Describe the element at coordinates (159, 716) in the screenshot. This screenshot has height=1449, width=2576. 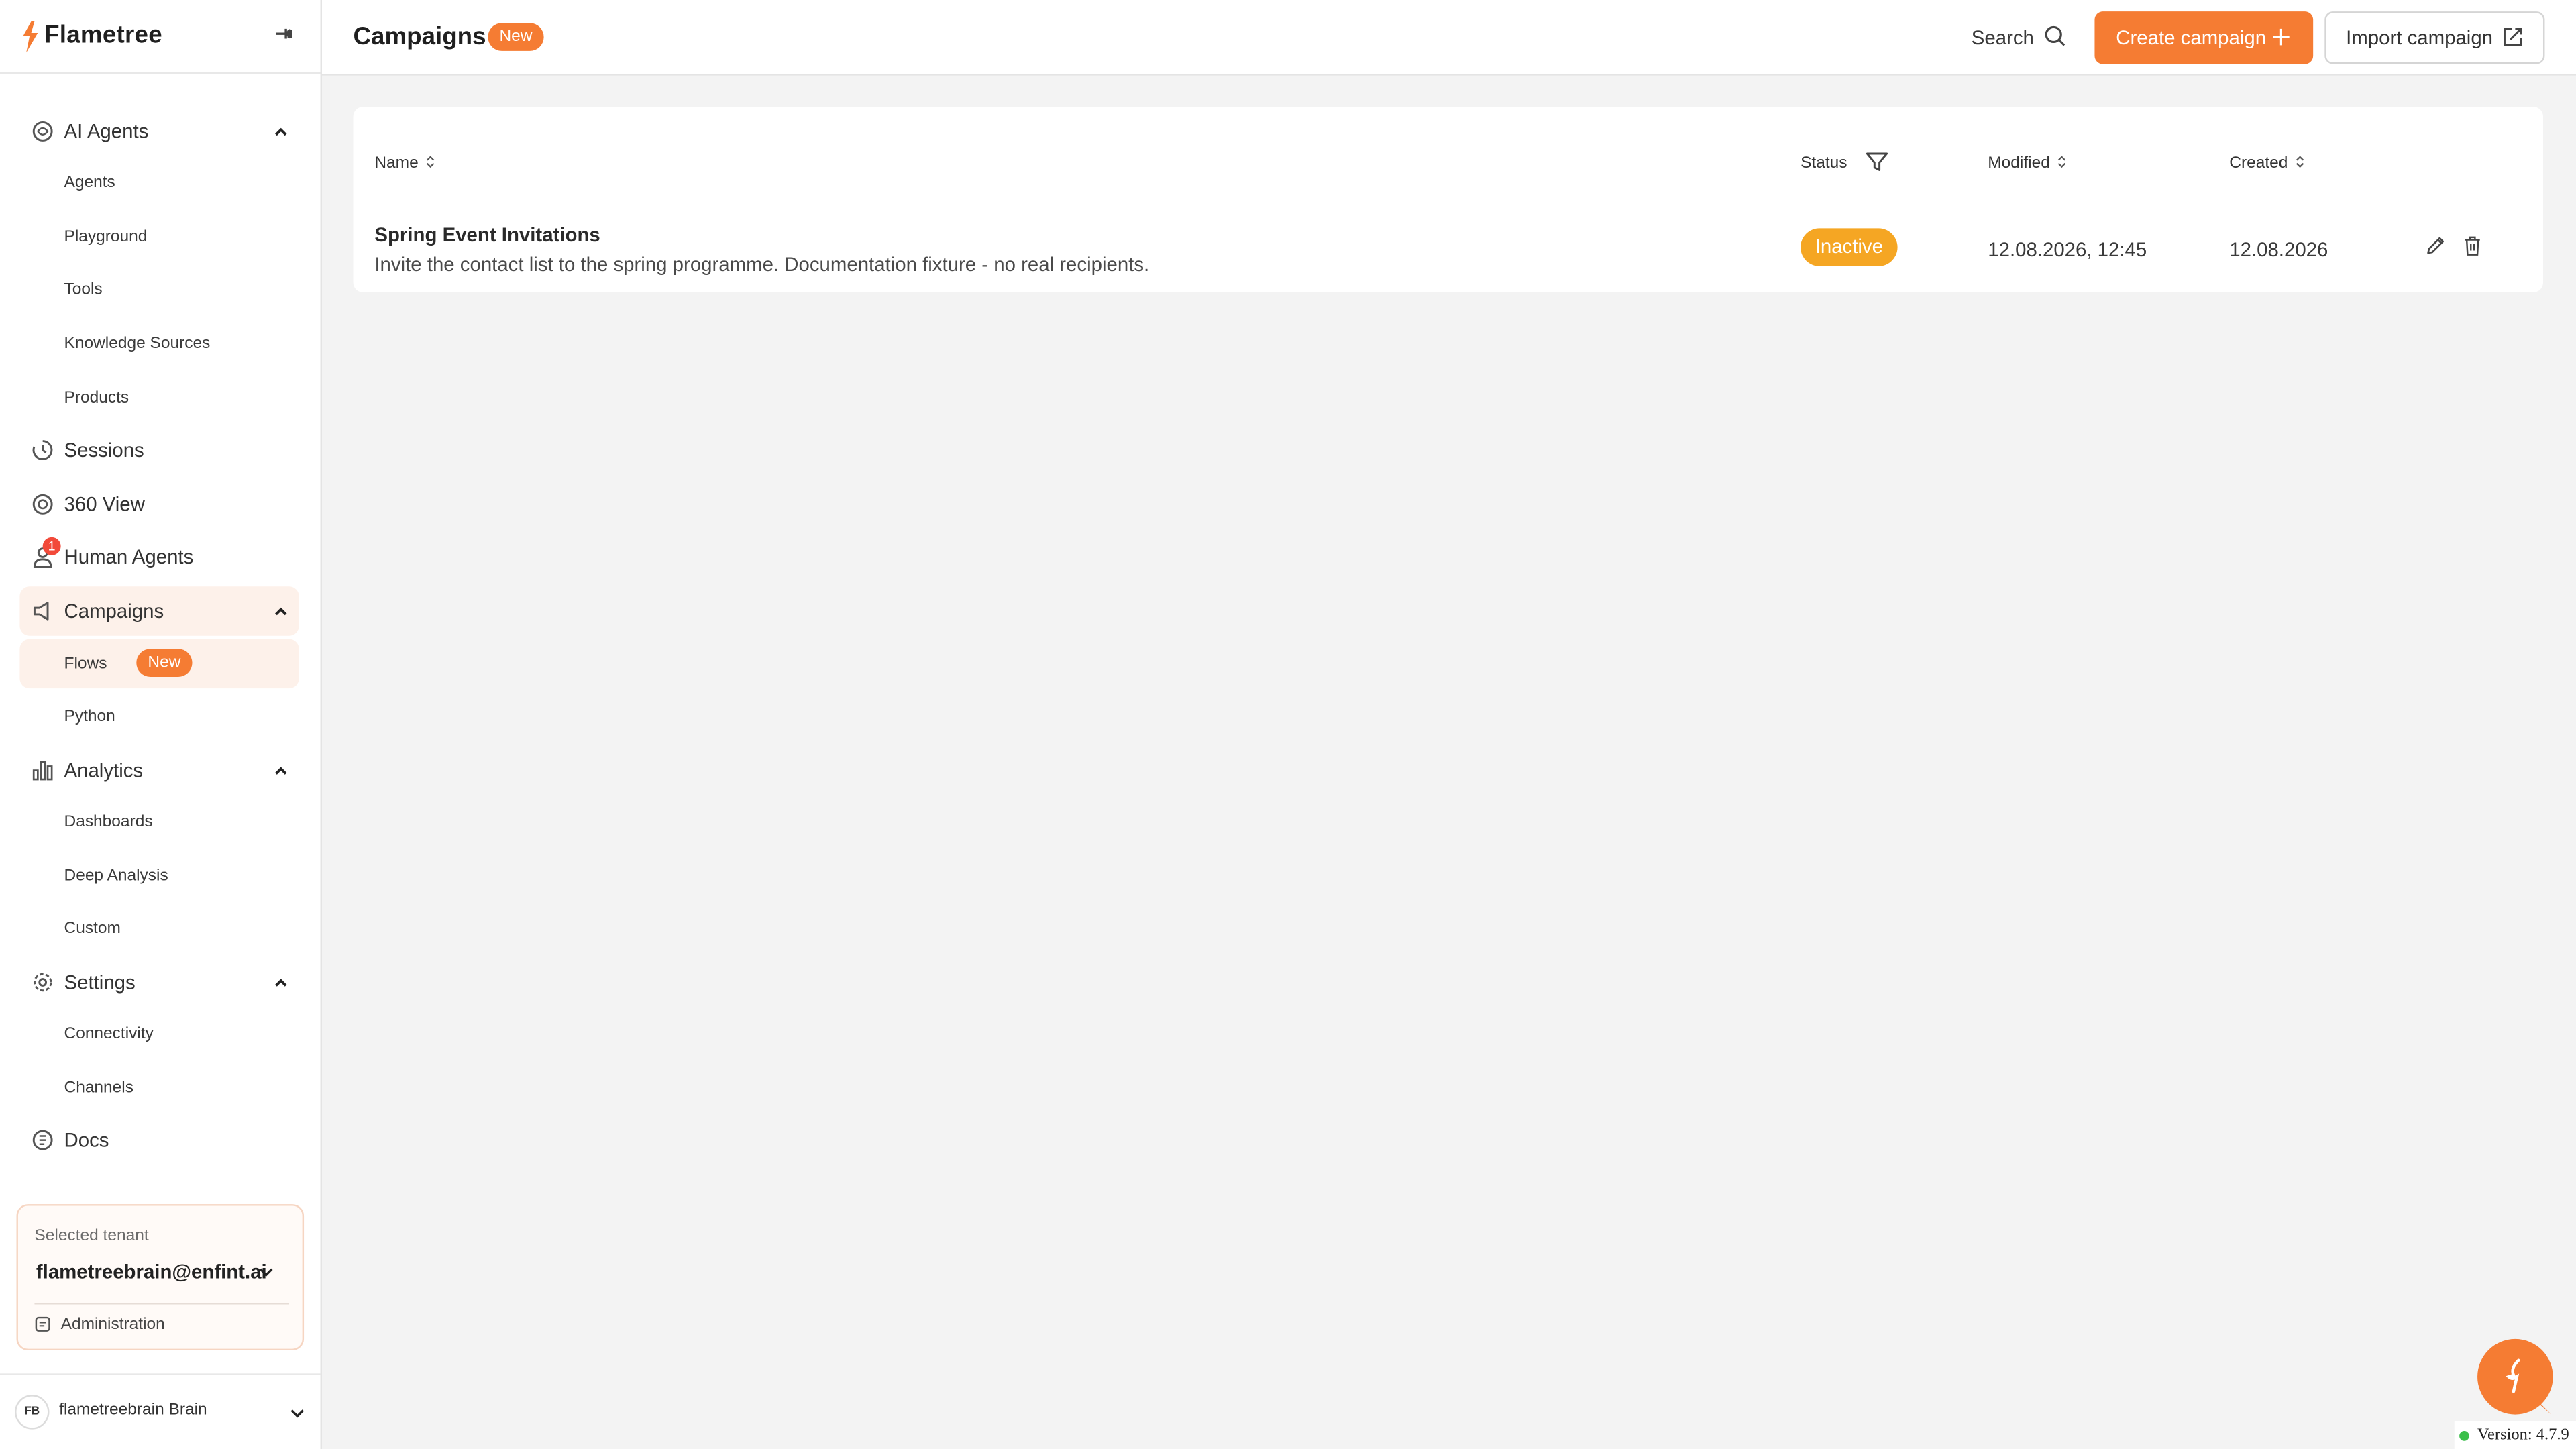
I see `sidebar-item-python: Python` at that location.